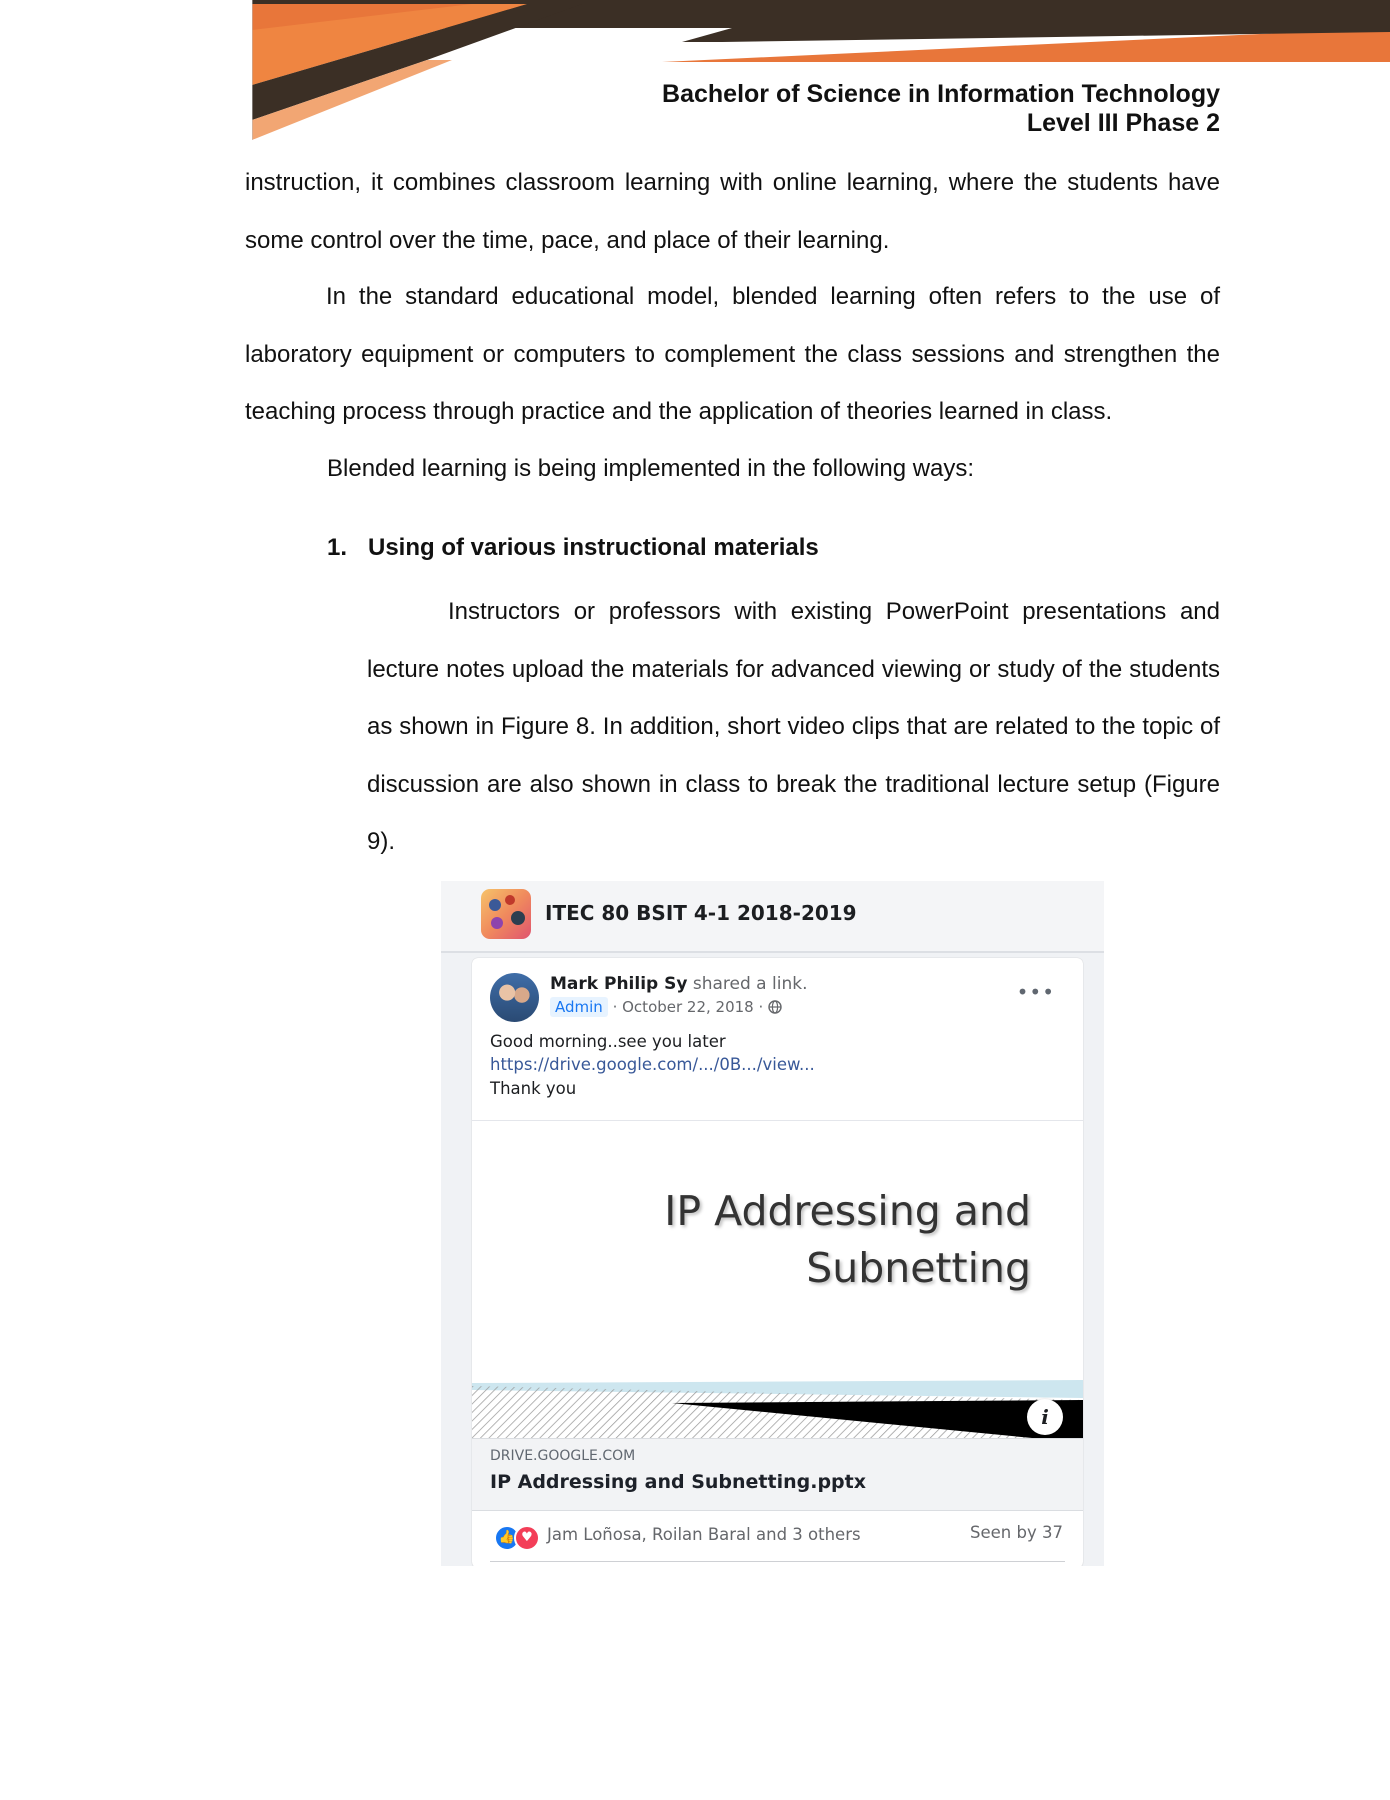  Describe the element at coordinates (337, 547) in the screenshot. I see `heading-number: 1.` at that location.